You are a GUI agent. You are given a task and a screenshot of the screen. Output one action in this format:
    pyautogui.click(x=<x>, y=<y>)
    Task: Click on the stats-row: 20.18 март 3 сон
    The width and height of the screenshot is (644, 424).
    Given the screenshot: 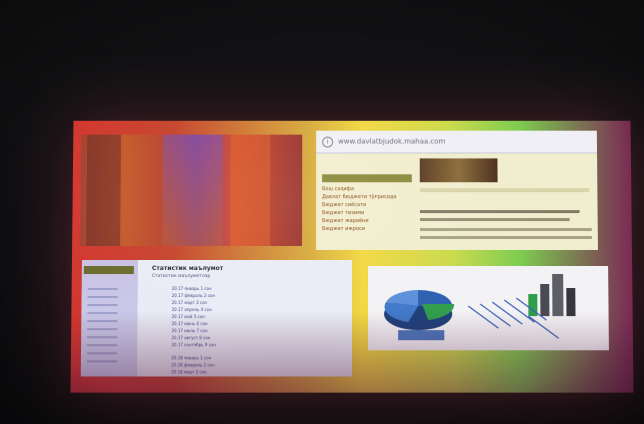 What is the action you would take?
    pyautogui.click(x=189, y=371)
    